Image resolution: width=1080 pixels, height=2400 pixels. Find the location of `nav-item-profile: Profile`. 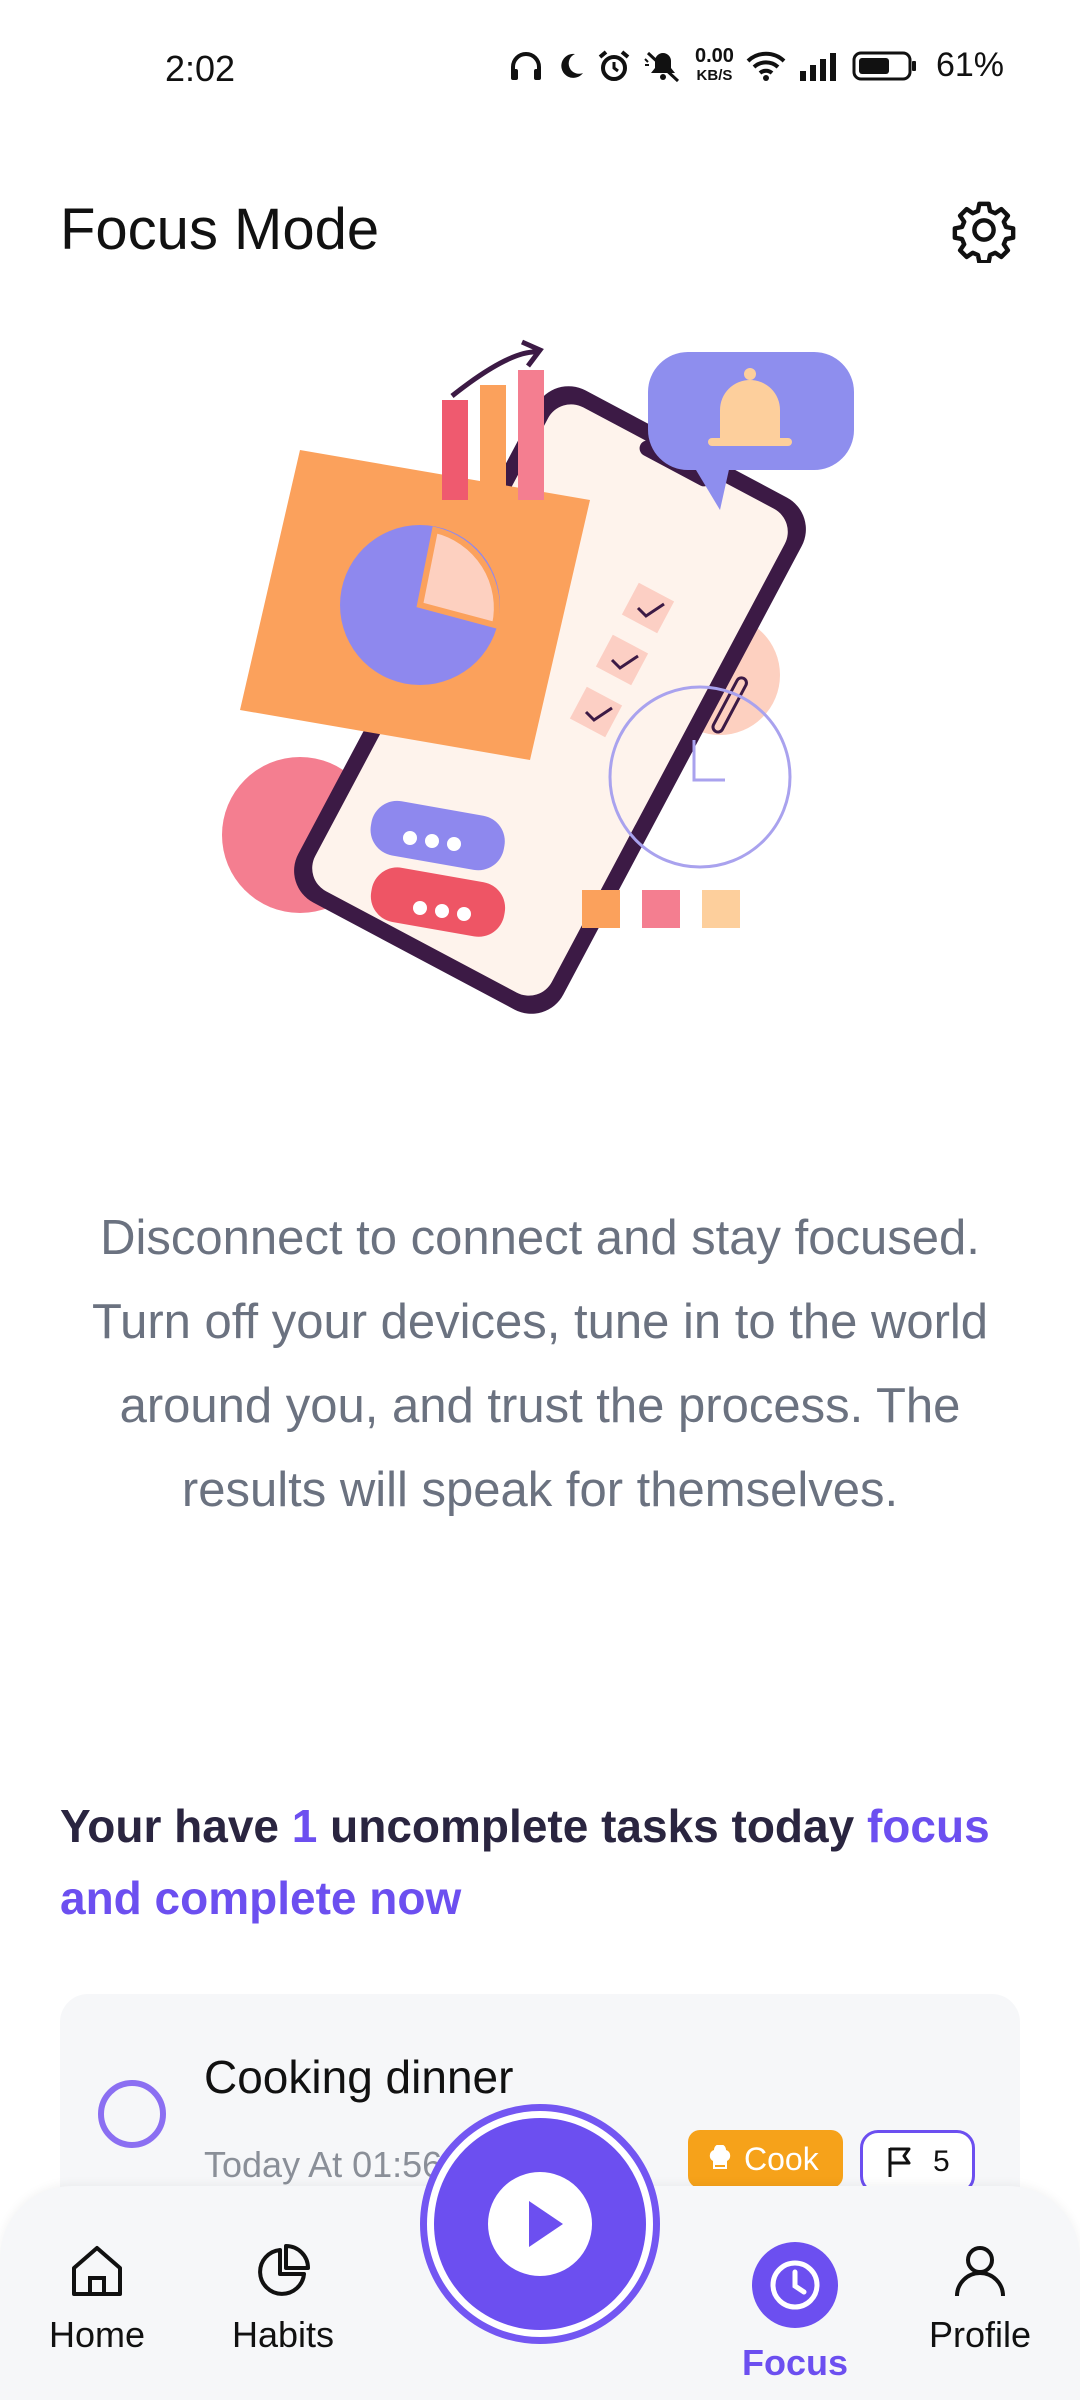

nav-item-profile: Profile is located at coordinates (980, 2299).